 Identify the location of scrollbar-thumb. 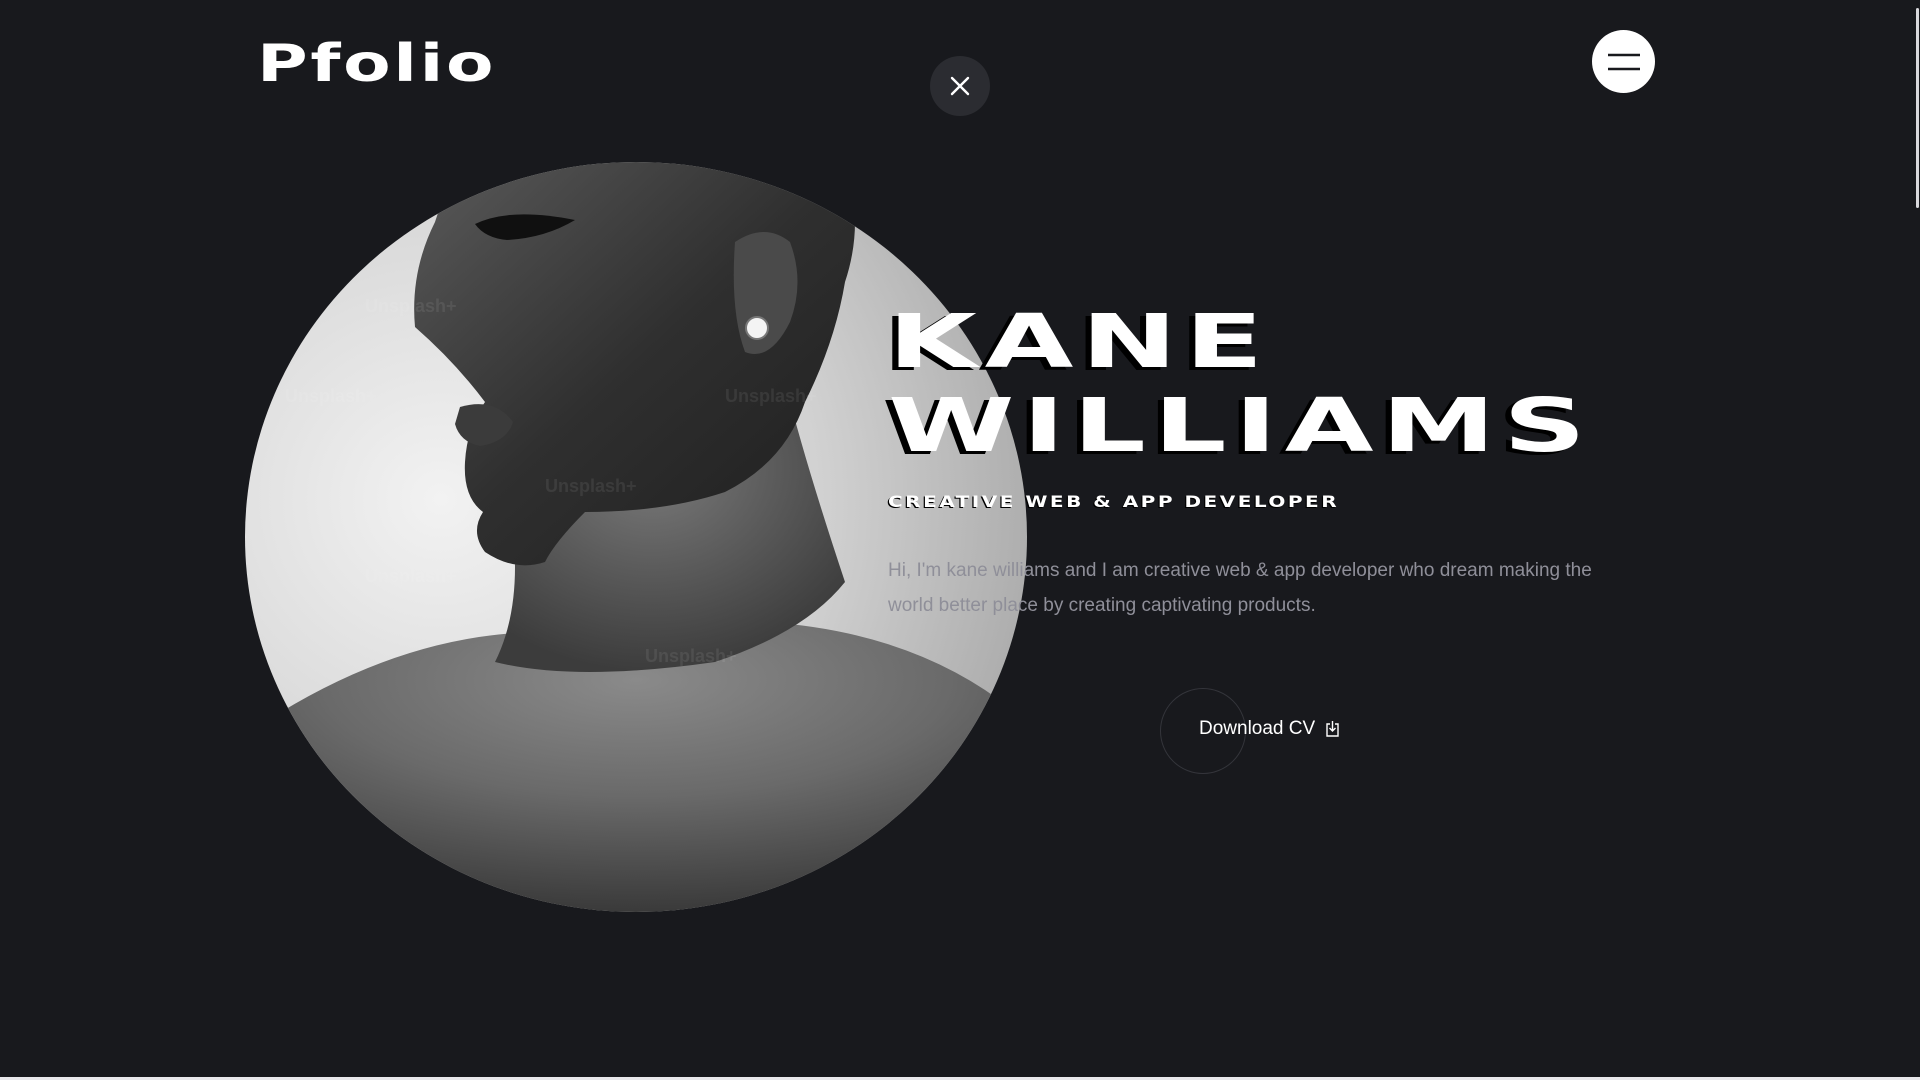
(1917, 108).